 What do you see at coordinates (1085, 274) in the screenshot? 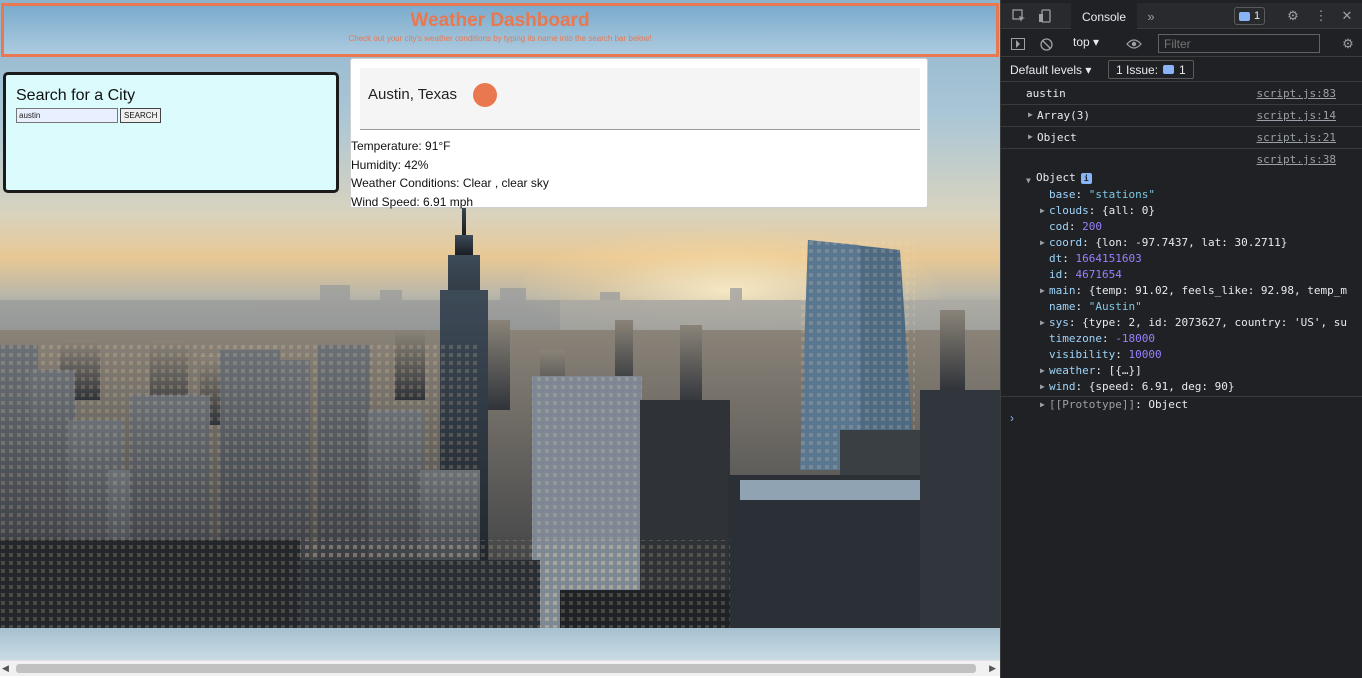
I see `prop-id: id: 4671654` at bounding box center [1085, 274].